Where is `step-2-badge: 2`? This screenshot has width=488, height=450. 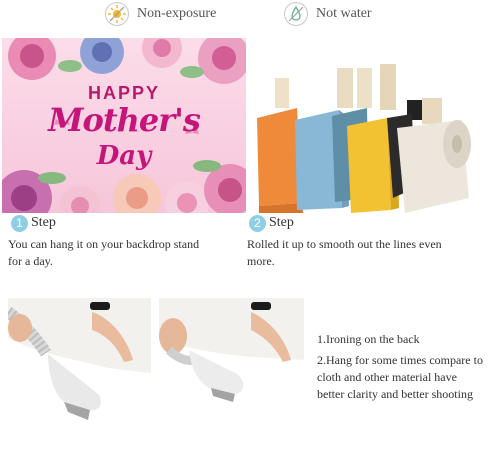
step-2-badge: 2 is located at coordinates (257, 223).